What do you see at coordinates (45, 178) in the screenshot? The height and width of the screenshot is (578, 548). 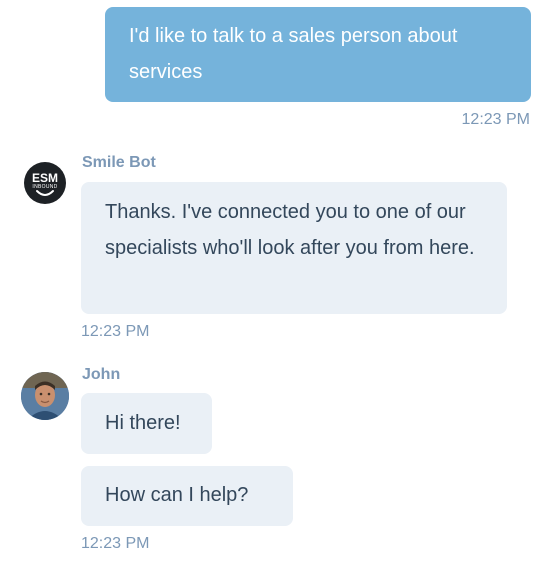 I see `bot-avatar-logo-text: ESM` at bounding box center [45, 178].